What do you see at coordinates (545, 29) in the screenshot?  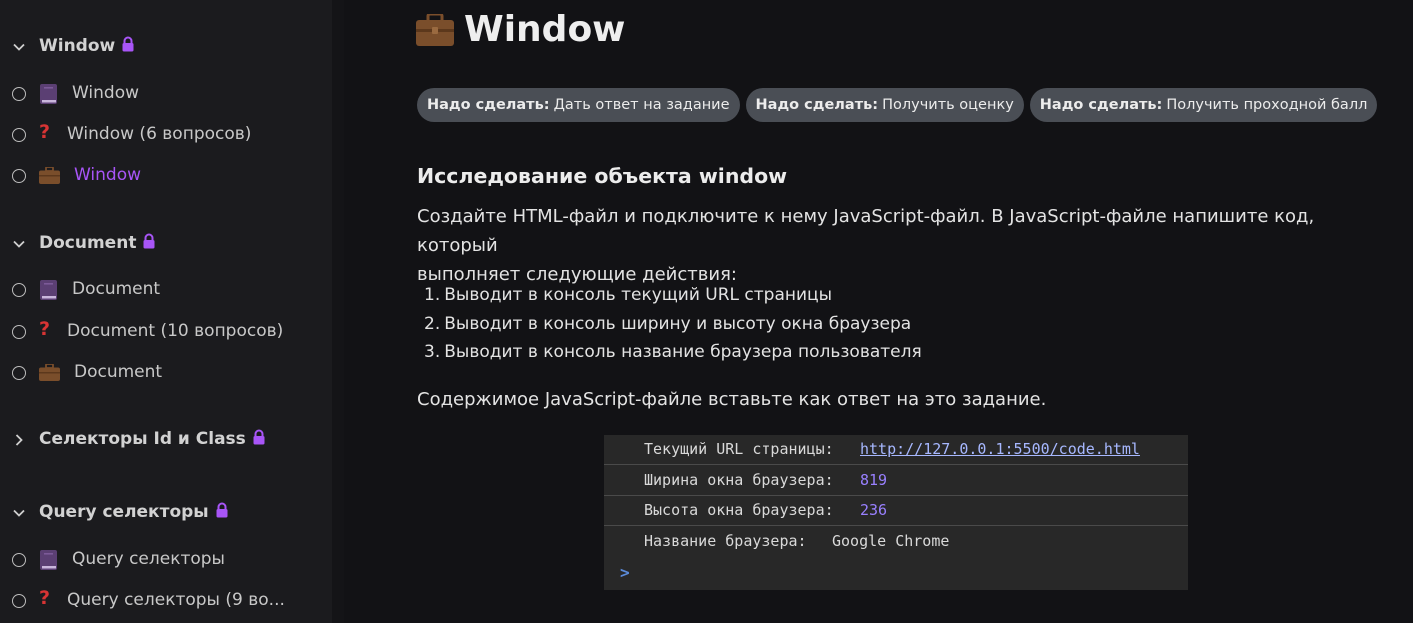 I see `page-title: Window` at bounding box center [545, 29].